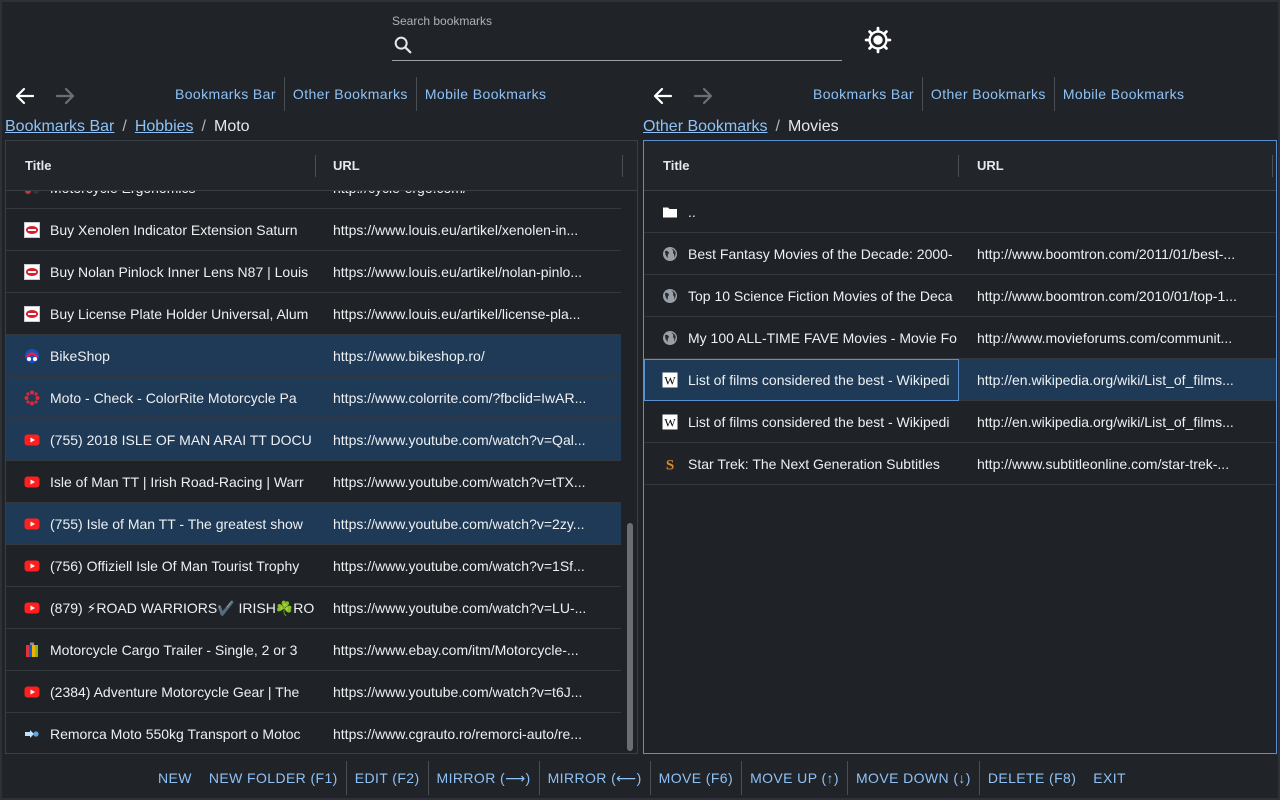 This screenshot has width=1280, height=800. What do you see at coordinates (794, 778) in the screenshot?
I see `move-up-button: MOVE UP (↑)` at bounding box center [794, 778].